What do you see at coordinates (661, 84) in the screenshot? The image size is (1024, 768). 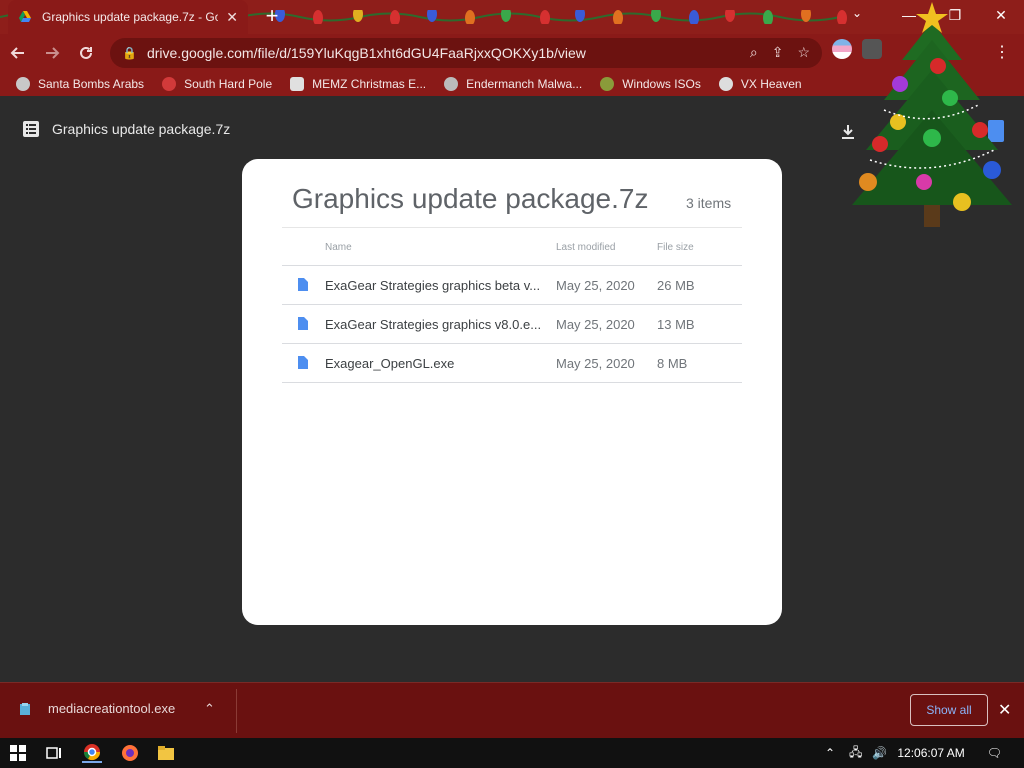 I see `bookmark-label: Windows ISOs` at bounding box center [661, 84].